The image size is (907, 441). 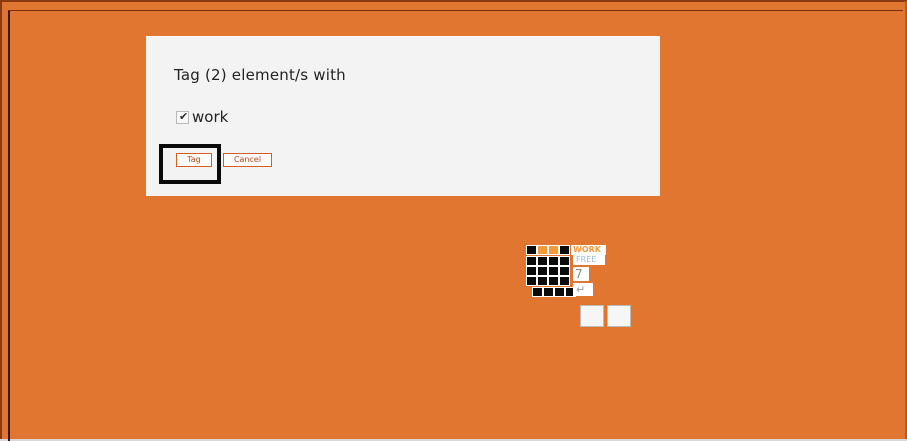 What do you see at coordinates (260, 75) in the screenshot?
I see `dialog-title: Tag (2) element/s with` at bounding box center [260, 75].